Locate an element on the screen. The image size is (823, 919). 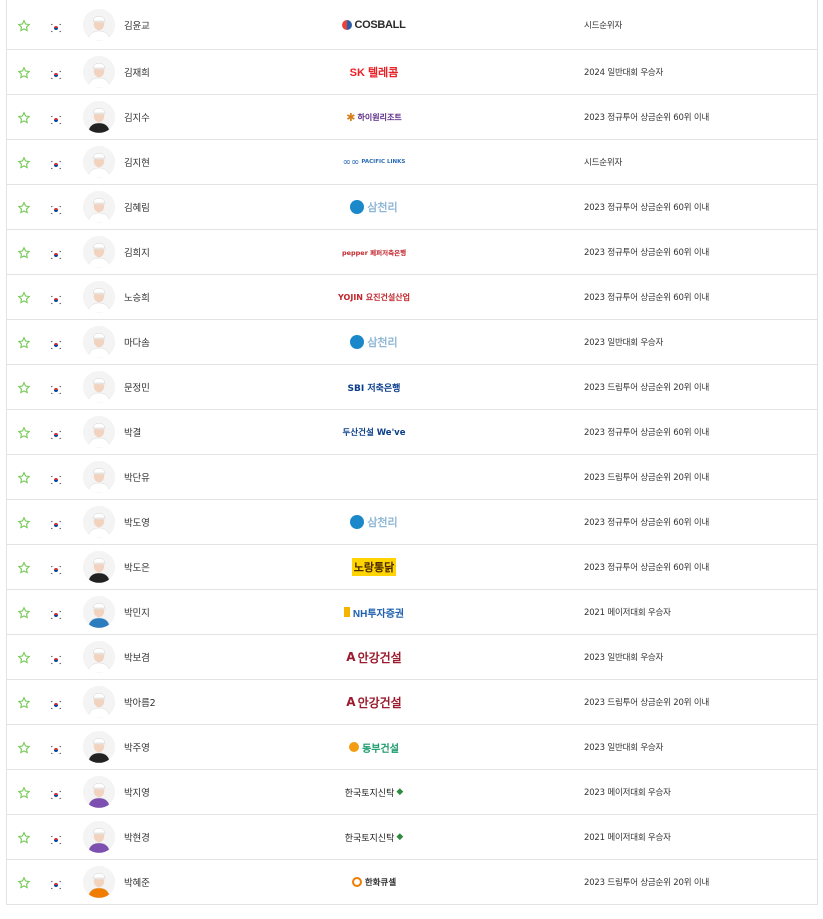
sponsor-name: PACIFIC LINKS is located at coordinates (383, 162).